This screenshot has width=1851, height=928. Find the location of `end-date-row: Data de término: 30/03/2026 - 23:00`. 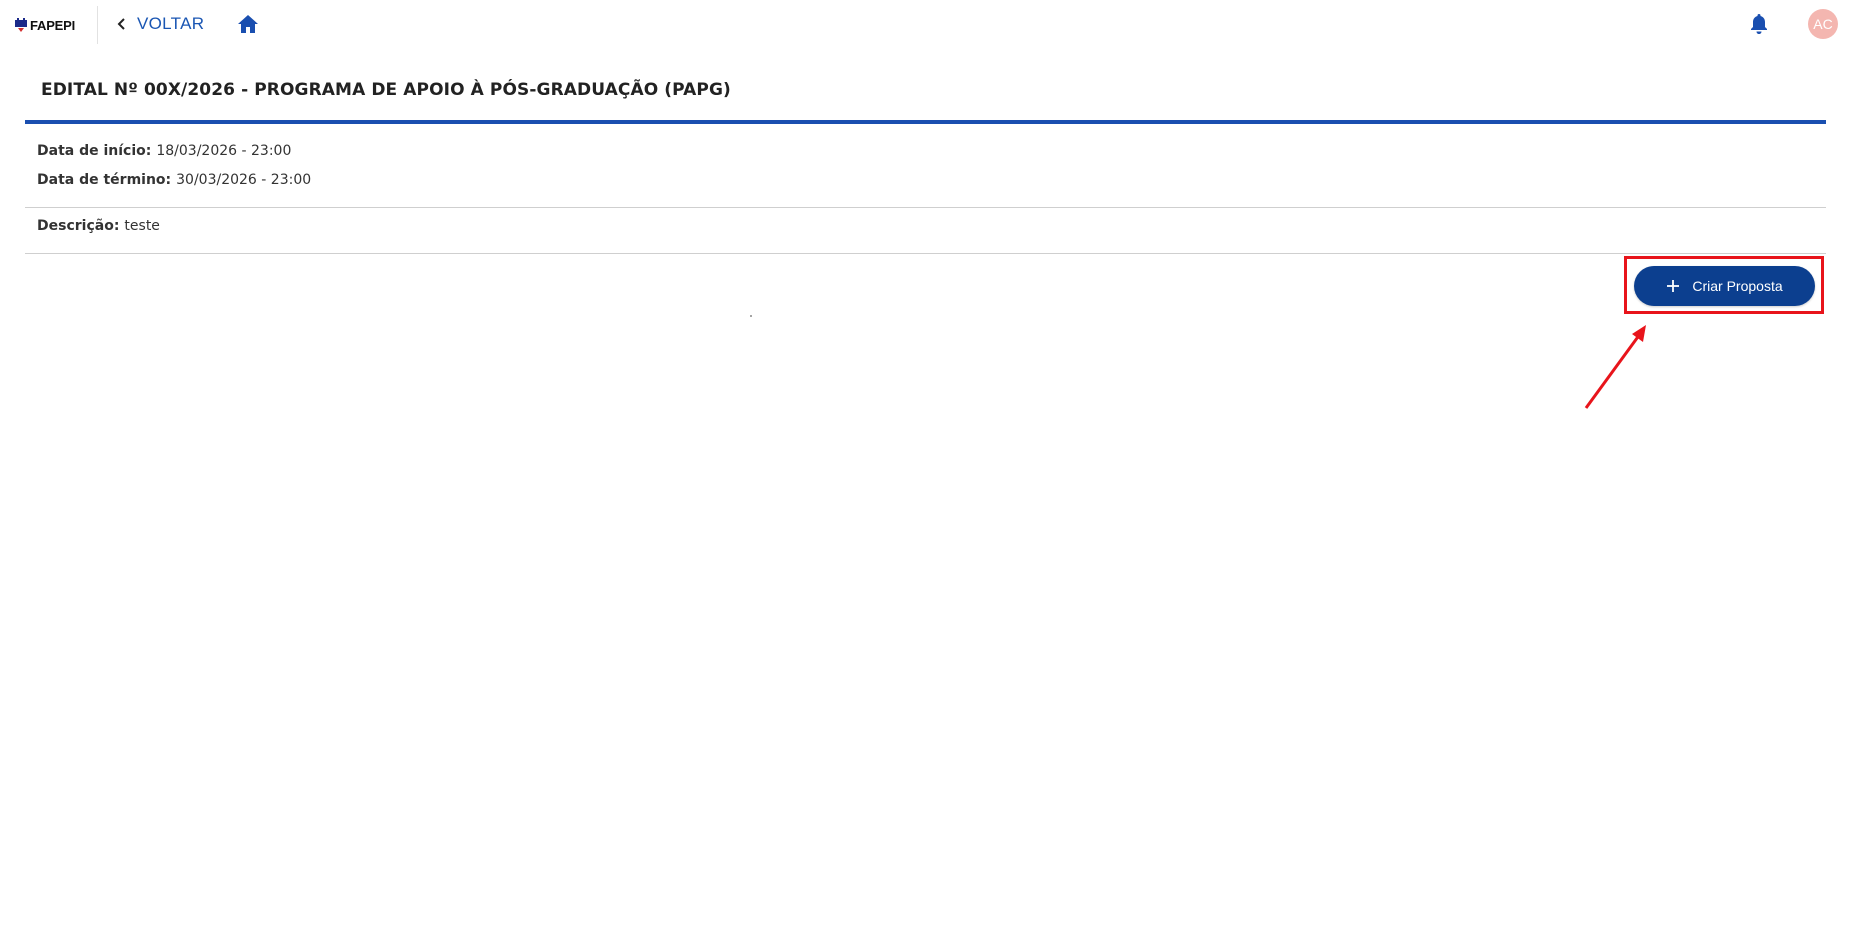

end-date-row: Data de término: 30/03/2026 - 23:00 is located at coordinates (174, 180).